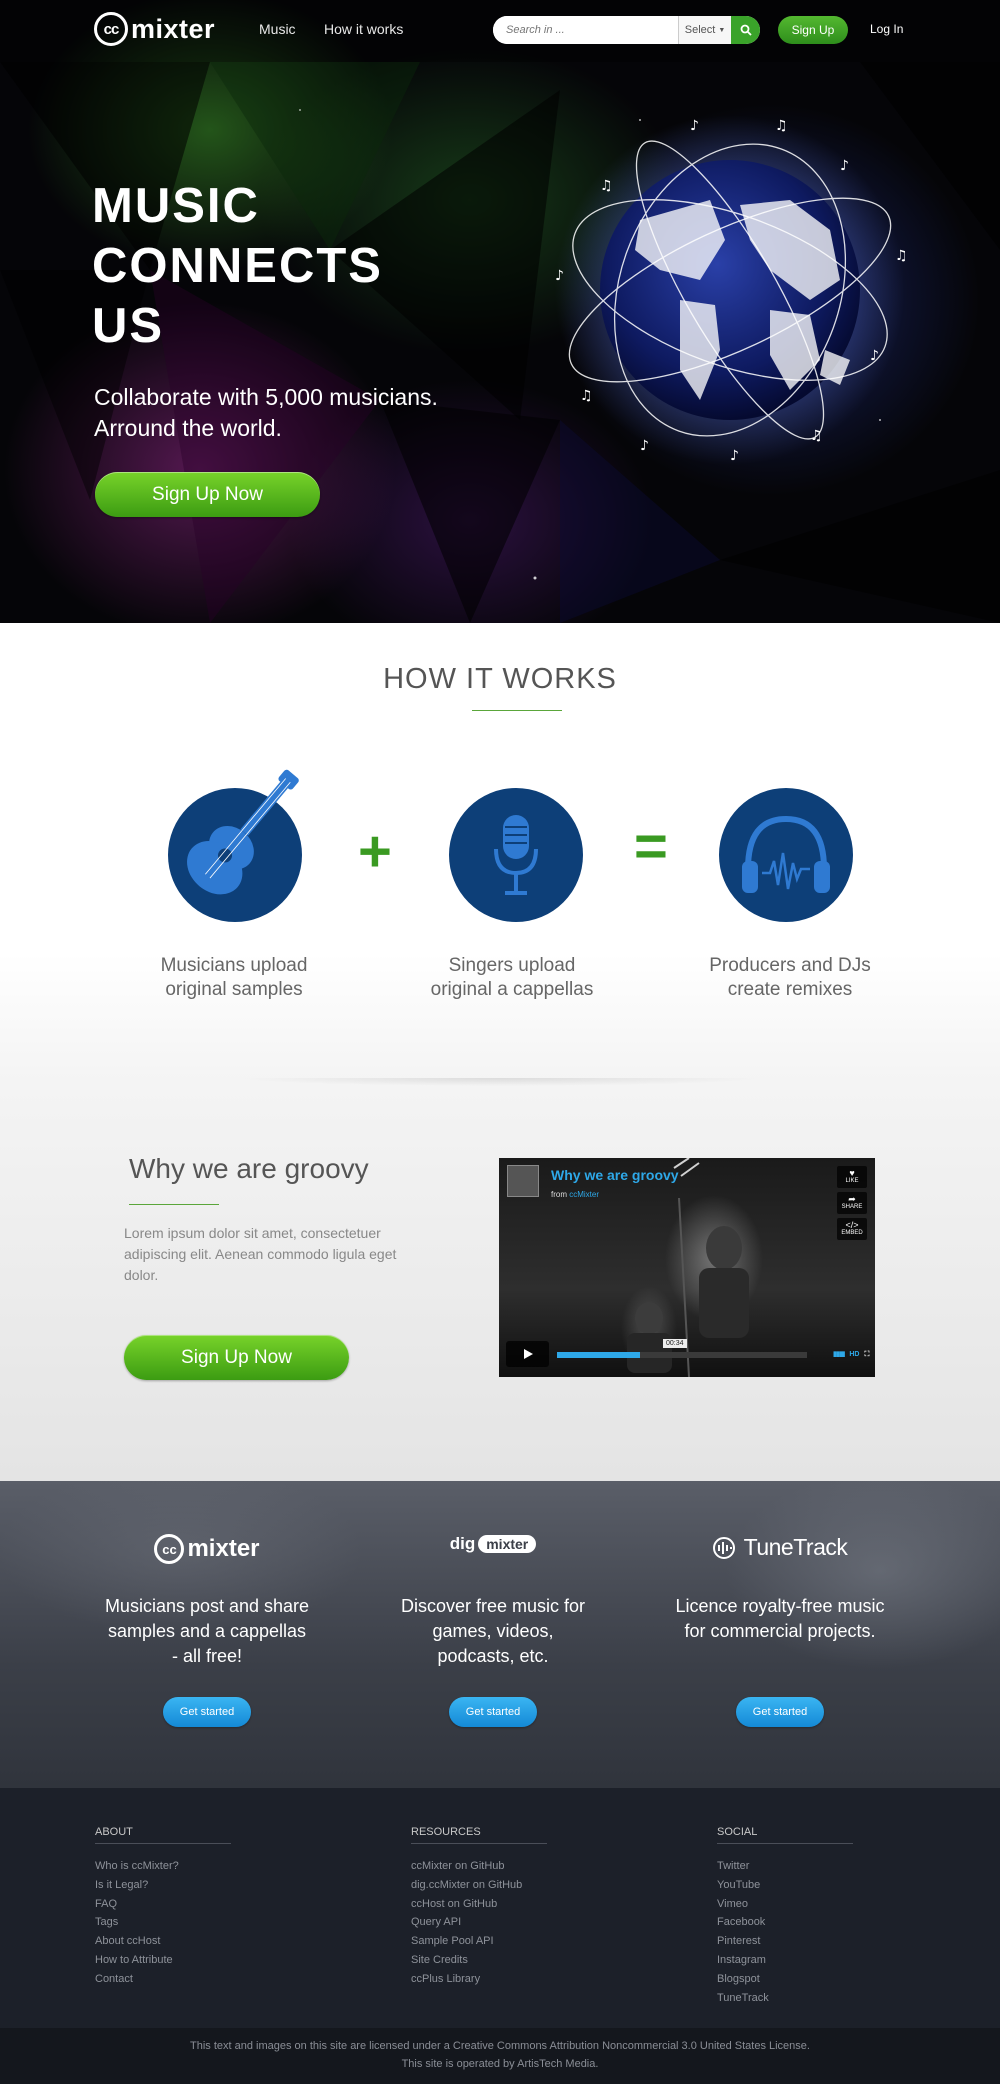 This screenshot has height=2084, width=1000. Describe the element at coordinates (722, 30) in the screenshot. I see `caret-down-icon: ▼` at that location.